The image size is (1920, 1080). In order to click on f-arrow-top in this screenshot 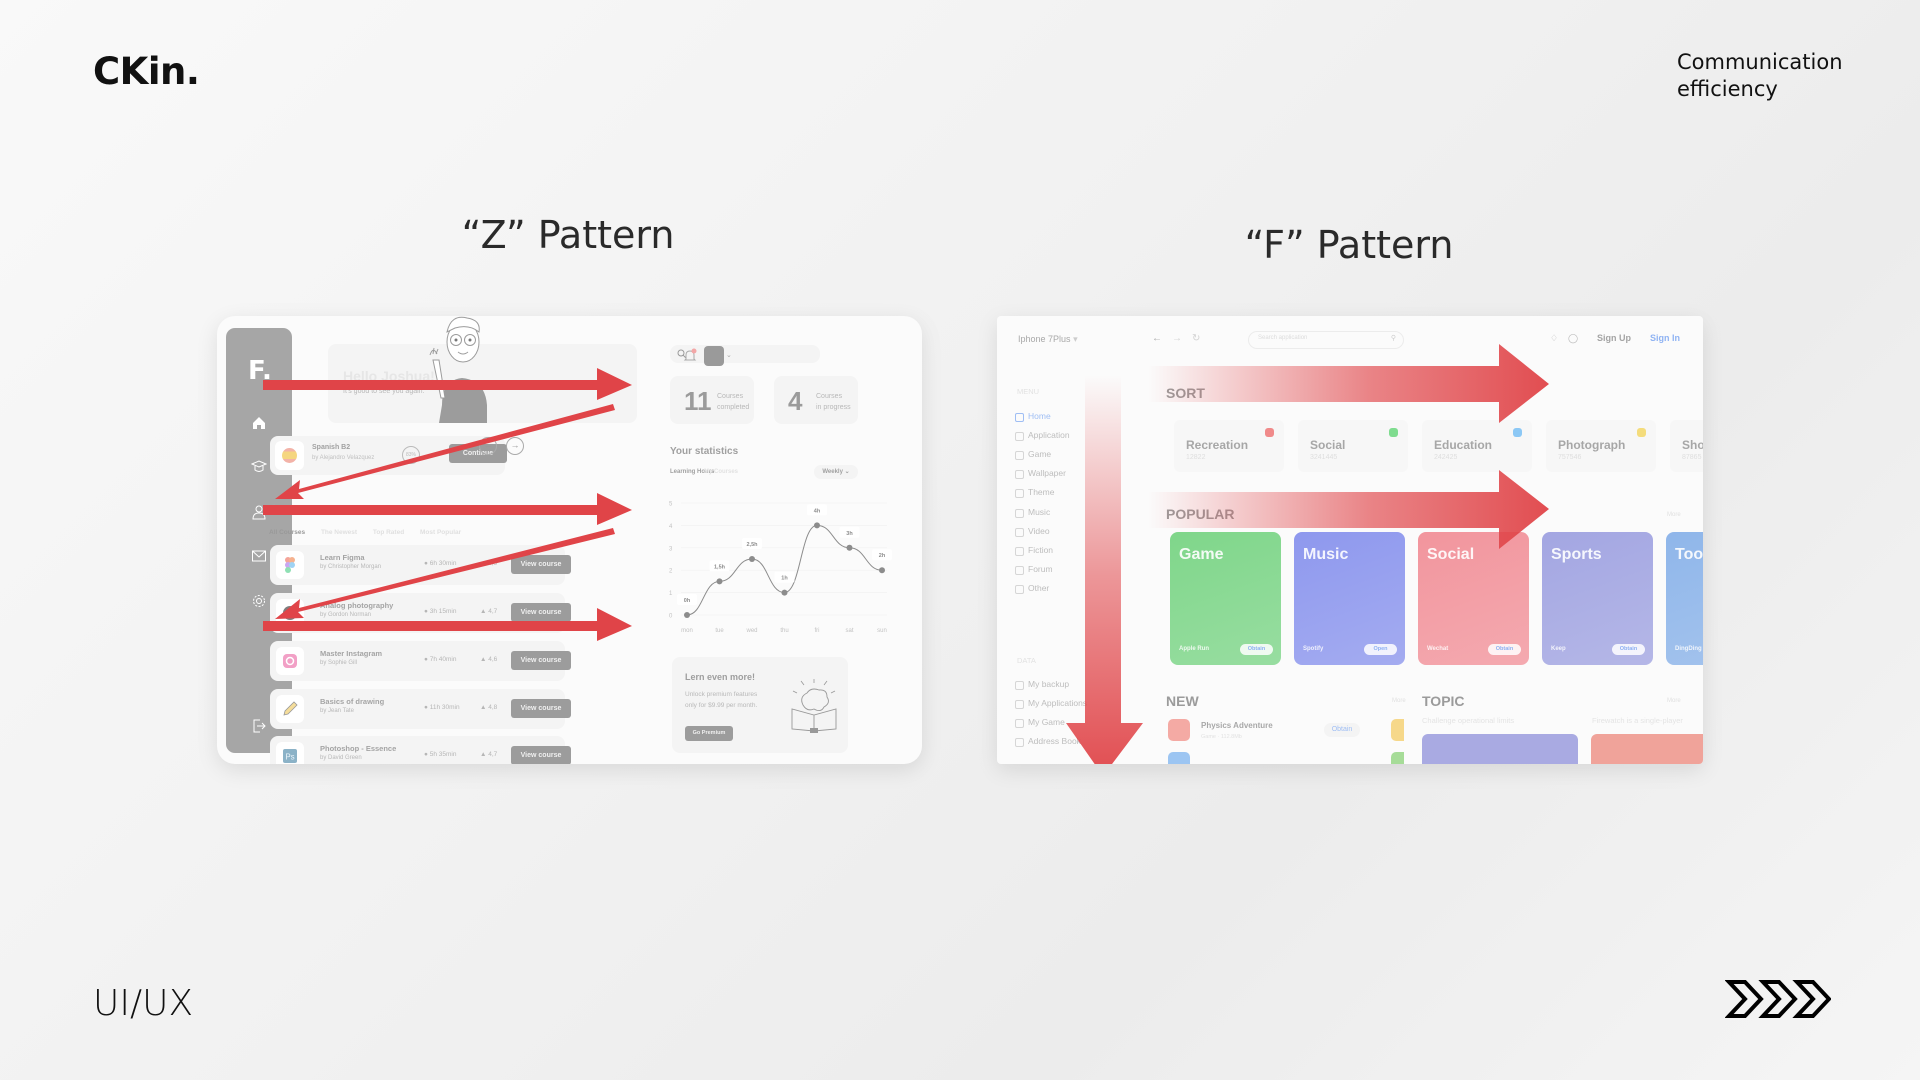, I will do `click(1348, 383)`.